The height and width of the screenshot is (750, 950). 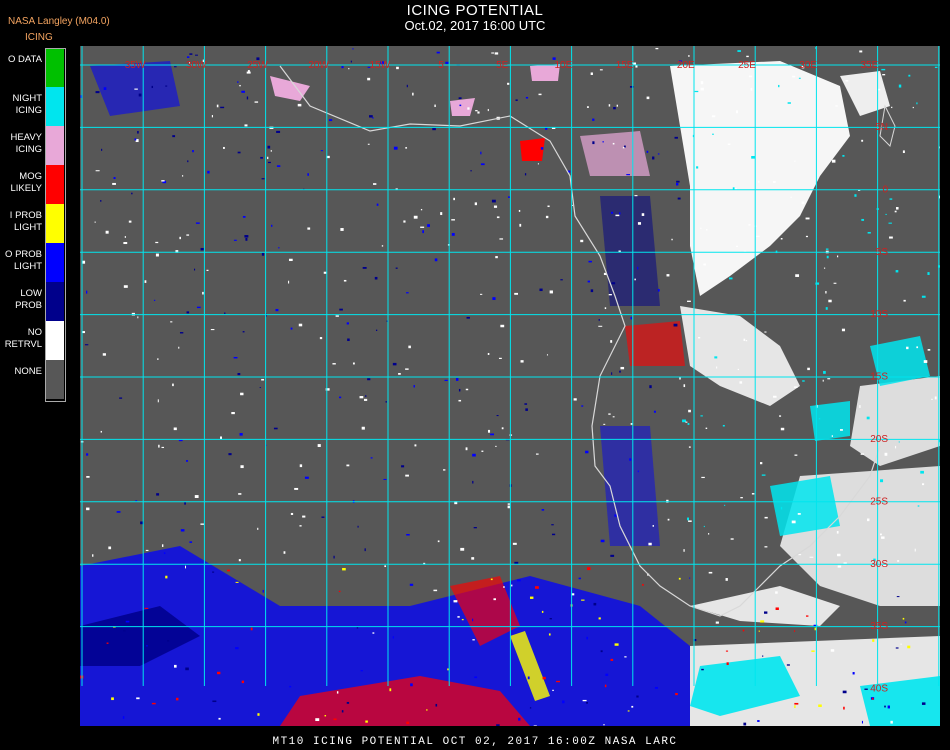 I want to click on legend-item: I PROB LIGHT, so click(x=35, y=223).